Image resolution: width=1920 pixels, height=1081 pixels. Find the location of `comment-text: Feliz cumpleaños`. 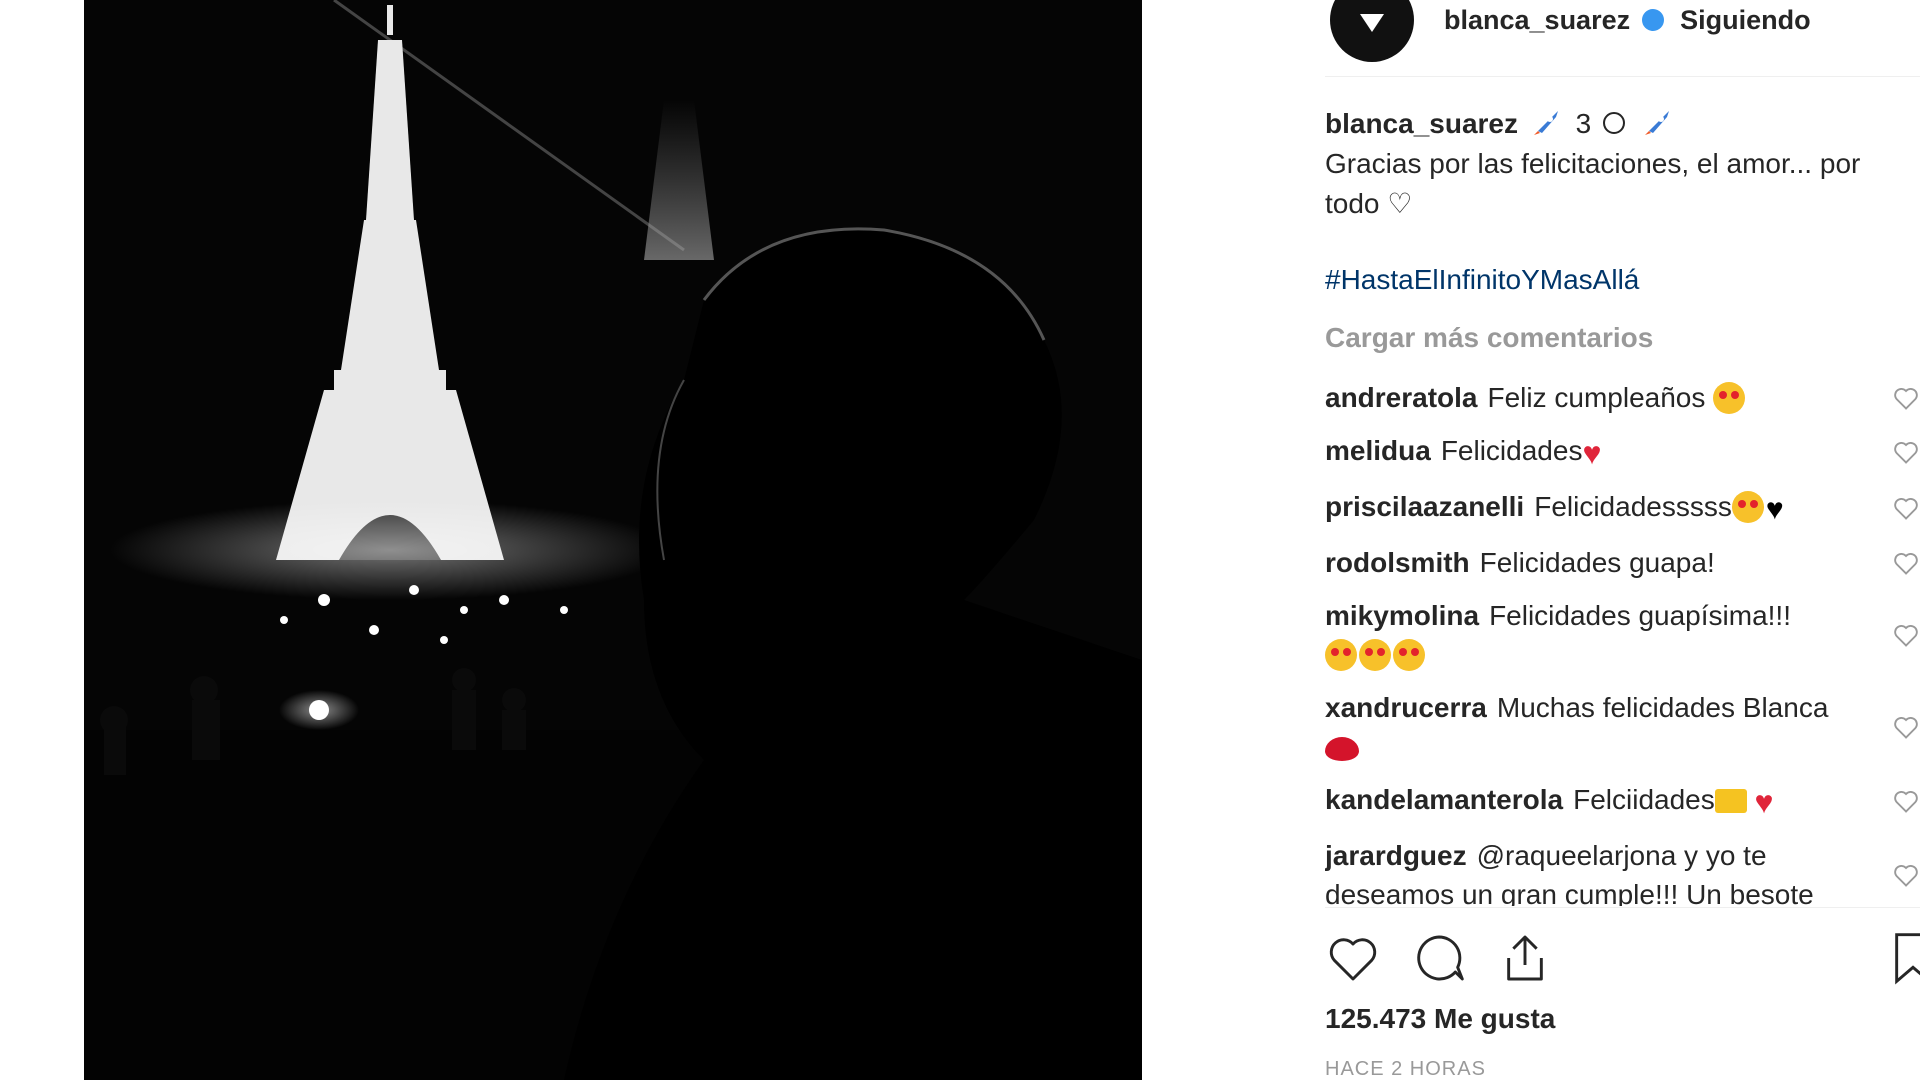

comment-text: Feliz cumpleaños is located at coordinates (1596, 397).